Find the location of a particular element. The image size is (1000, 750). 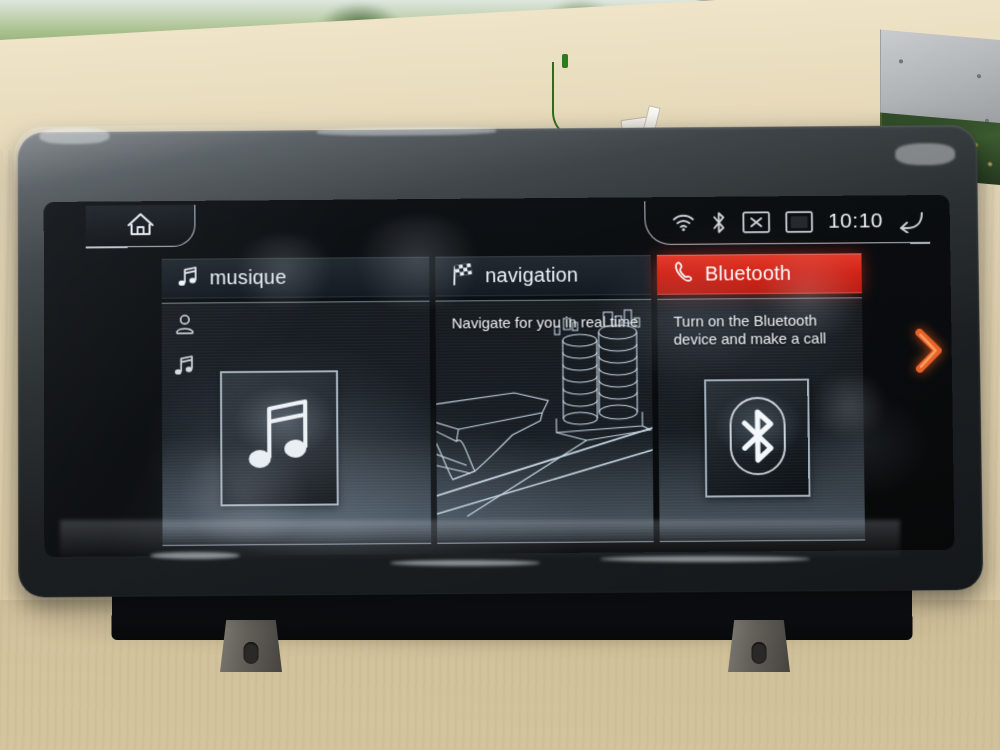

person-icon is located at coordinates (185, 326).